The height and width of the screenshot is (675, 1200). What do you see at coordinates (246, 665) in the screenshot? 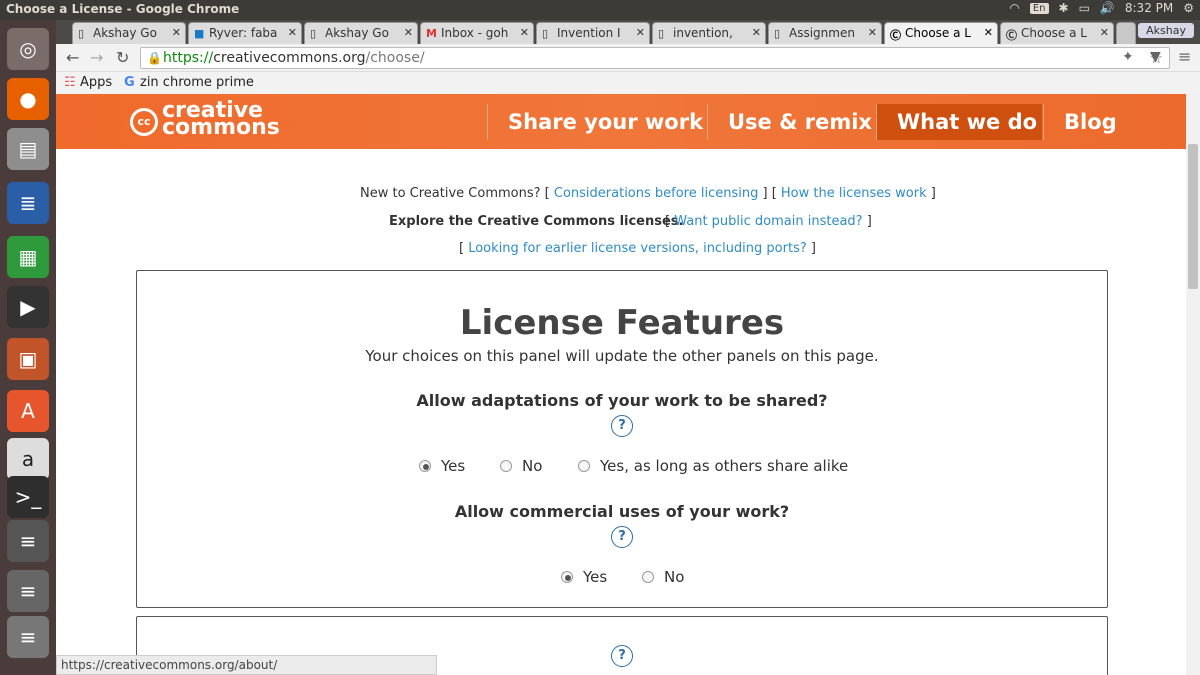
I see `status-bar: https://creativecommons.org/about/` at bounding box center [246, 665].